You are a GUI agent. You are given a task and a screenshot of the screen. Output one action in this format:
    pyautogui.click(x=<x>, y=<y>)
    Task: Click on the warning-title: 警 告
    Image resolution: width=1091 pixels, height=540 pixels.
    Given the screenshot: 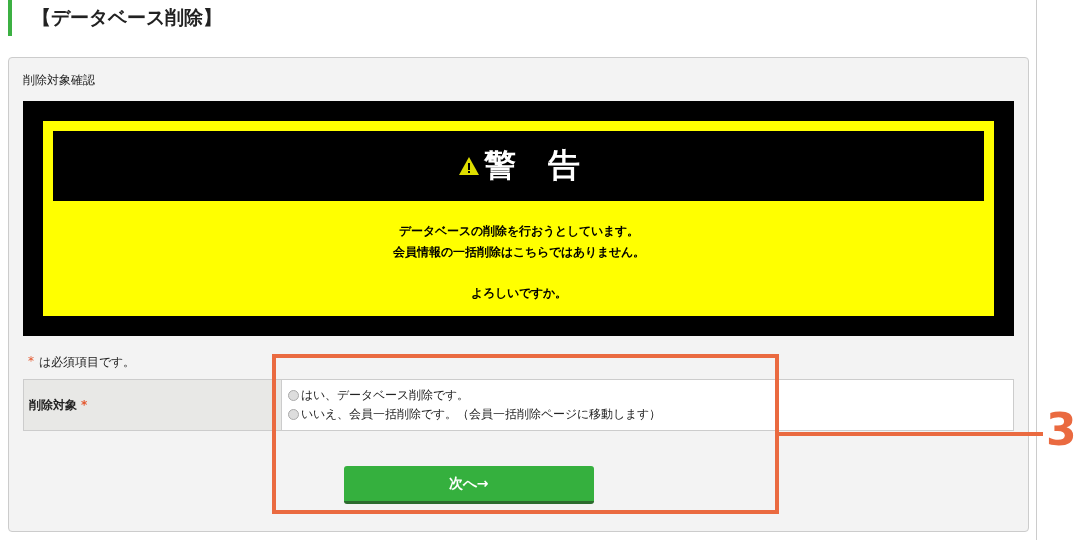 What is the action you would take?
    pyautogui.click(x=531, y=165)
    